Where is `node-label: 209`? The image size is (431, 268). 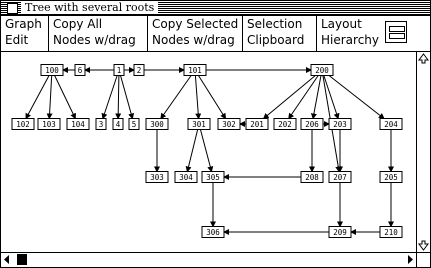
node-label: 209 is located at coordinates (340, 232).